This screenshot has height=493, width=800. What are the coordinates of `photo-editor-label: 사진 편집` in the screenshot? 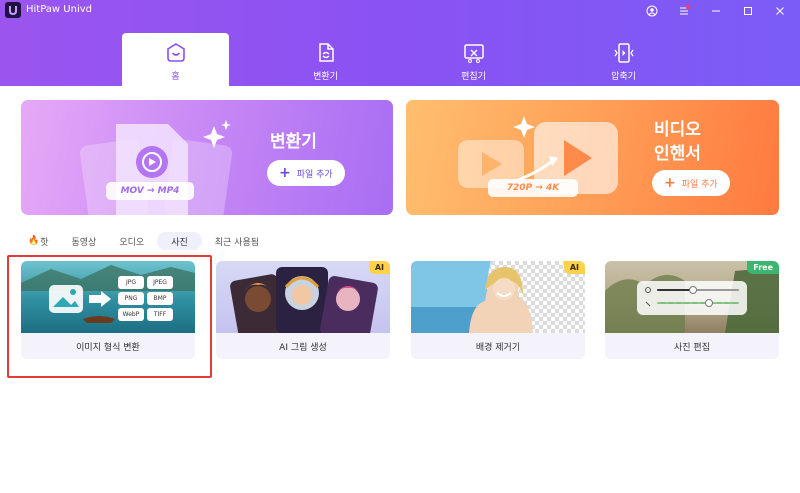 It's located at (692, 347).